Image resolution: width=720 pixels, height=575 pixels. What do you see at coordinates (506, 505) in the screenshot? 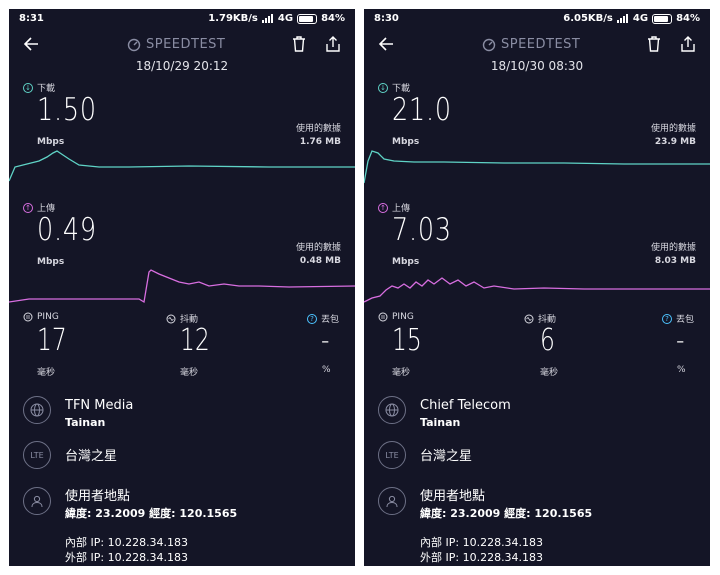
I see `user-location: 使用者地點 緯度: 23.2009 經度: 120.1565` at bounding box center [506, 505].